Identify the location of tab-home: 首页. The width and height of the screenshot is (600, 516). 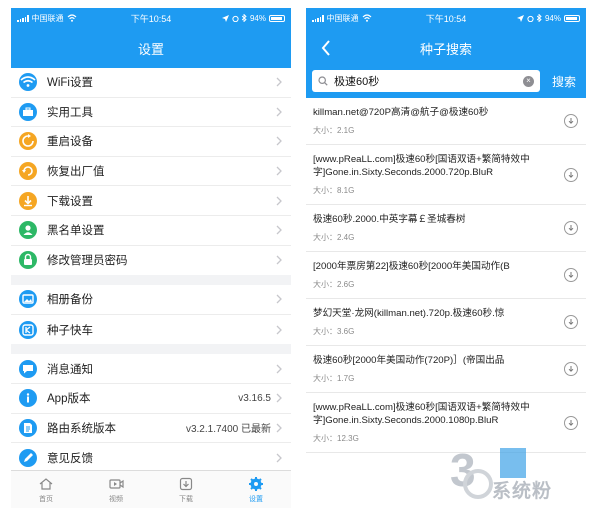
(46, 489).